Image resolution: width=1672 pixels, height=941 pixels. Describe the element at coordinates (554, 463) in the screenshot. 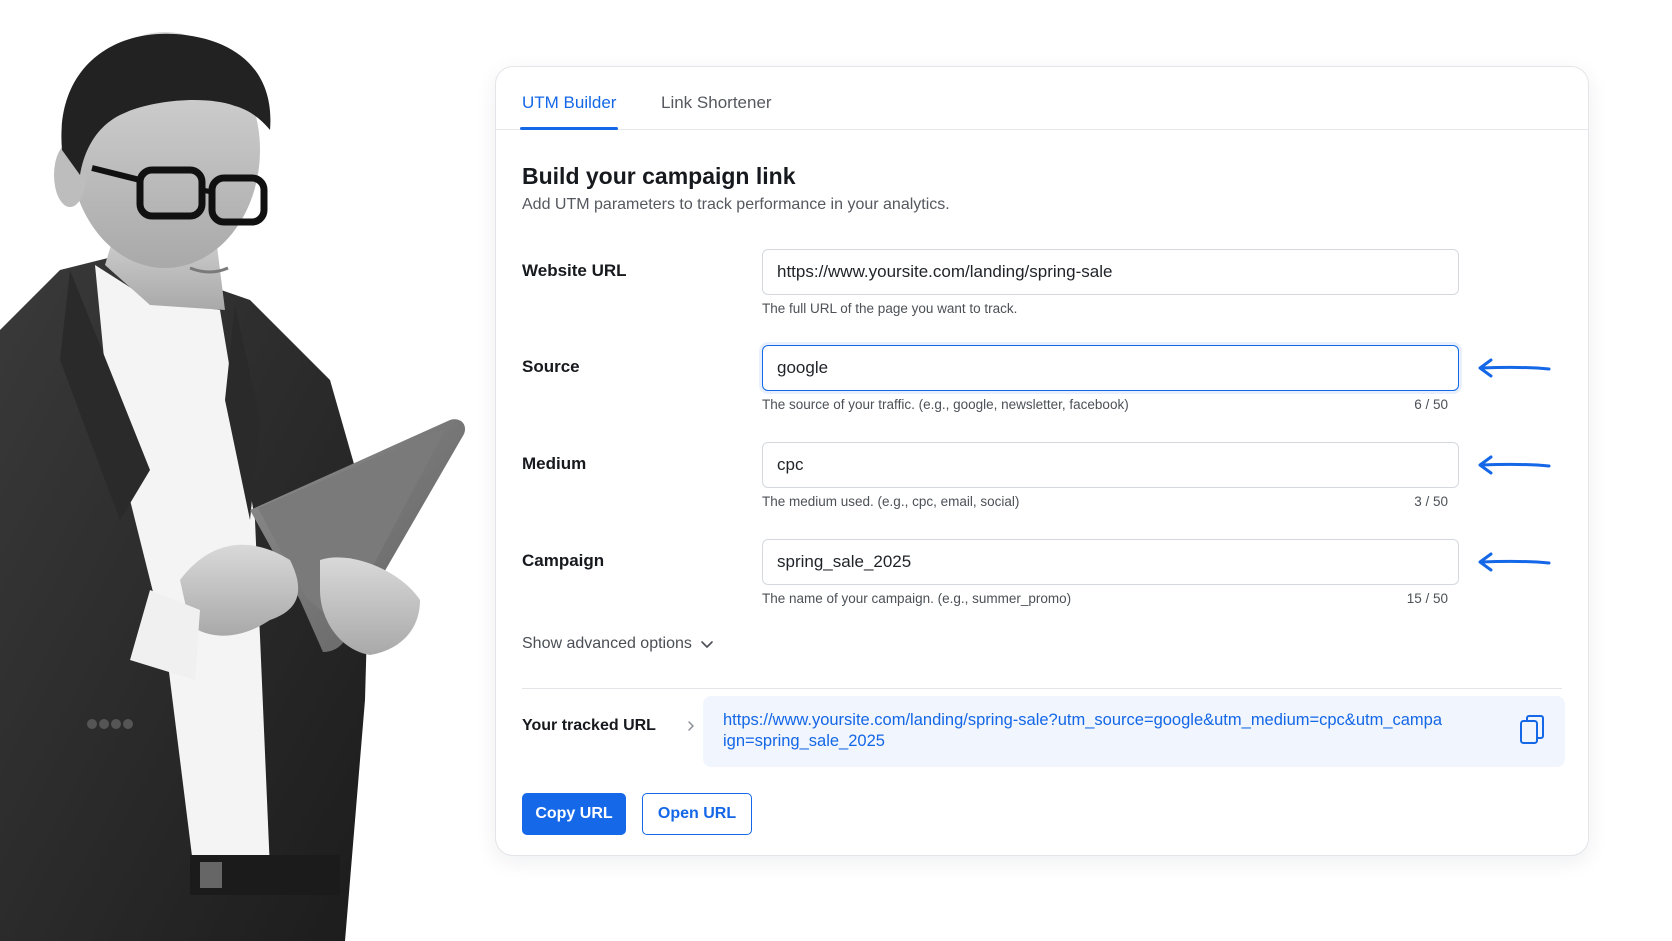

I see `medium-label: Medium` at that location.